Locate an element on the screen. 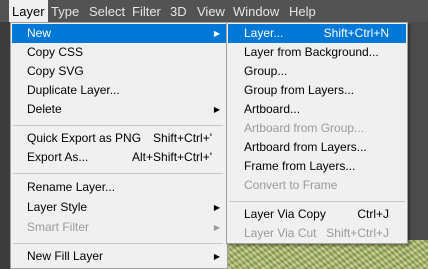  menu-item-shortcut: Ctrl+J is located at coordinates (373, 214).